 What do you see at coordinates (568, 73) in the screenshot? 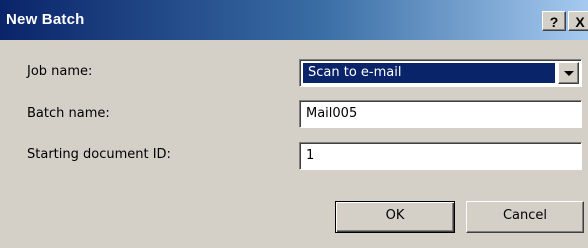
I see `chevron-down-icon` at bounding box center [568, 73].